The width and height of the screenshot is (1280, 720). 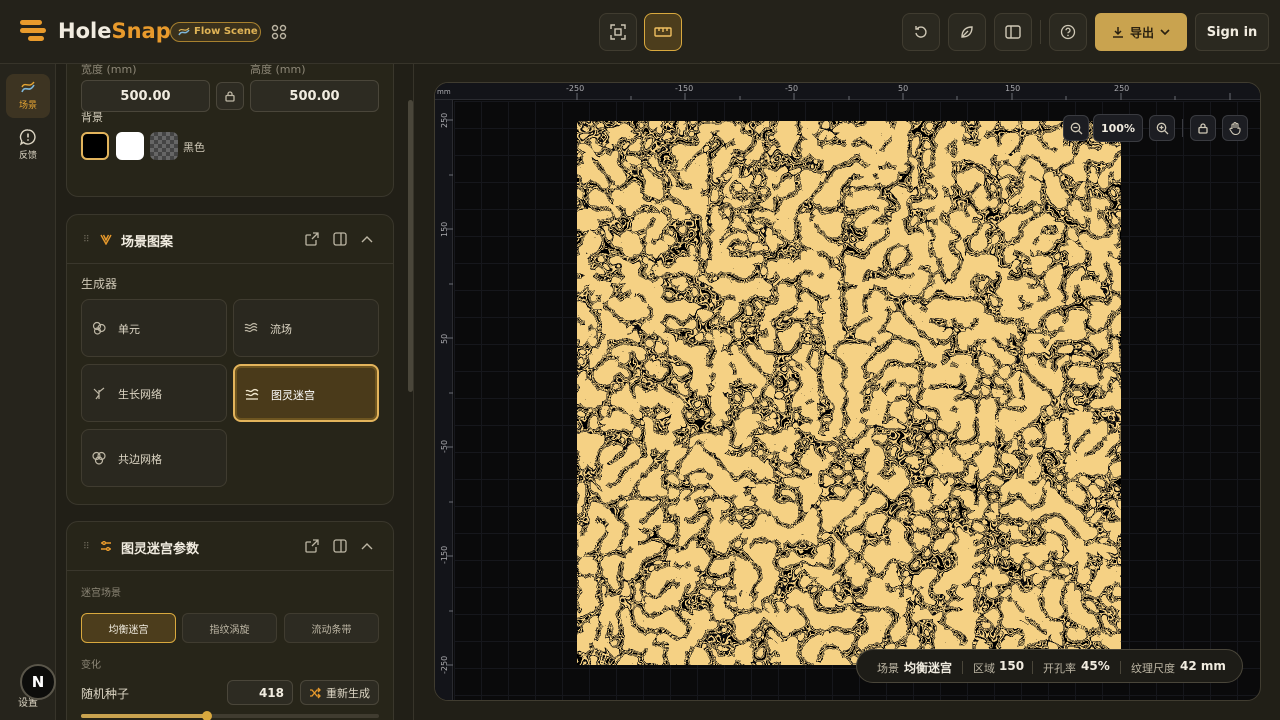 I want to click on chevron-down-icon, so click(x=1165, y=32).